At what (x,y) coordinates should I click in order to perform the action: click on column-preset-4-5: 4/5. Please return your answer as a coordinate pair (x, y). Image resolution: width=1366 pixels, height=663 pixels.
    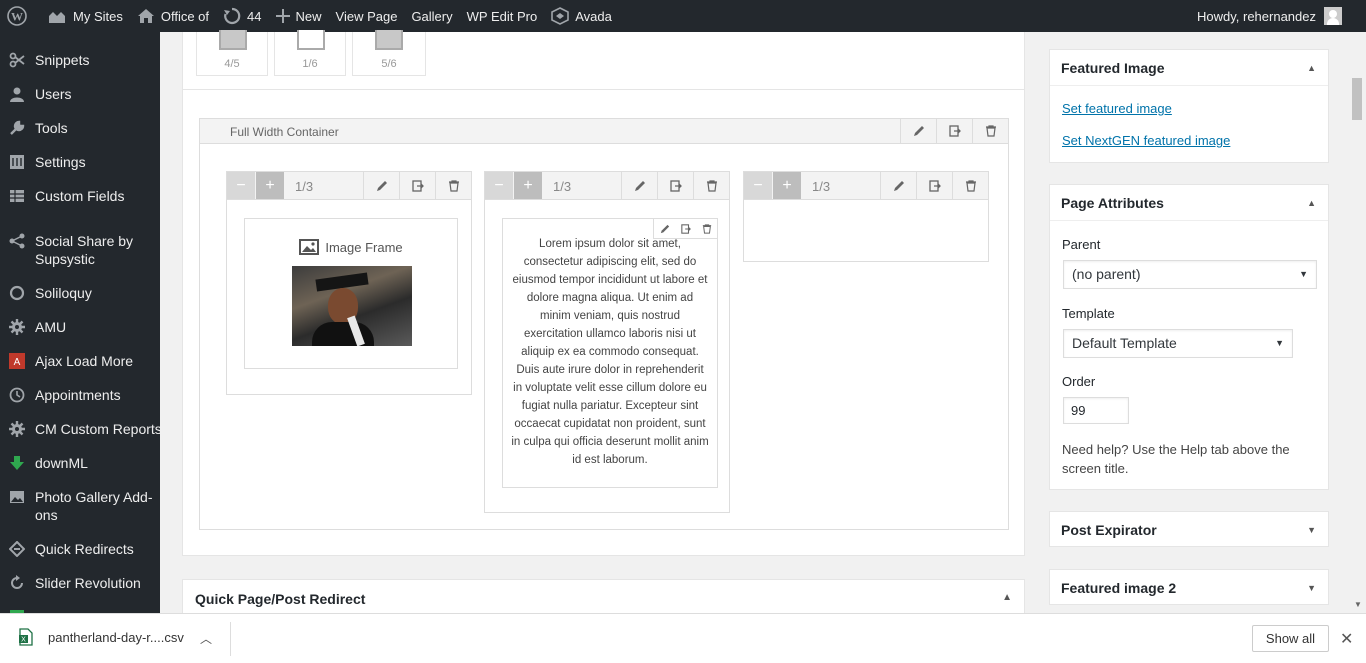
    Looking at the image, I should click on (232, 53).